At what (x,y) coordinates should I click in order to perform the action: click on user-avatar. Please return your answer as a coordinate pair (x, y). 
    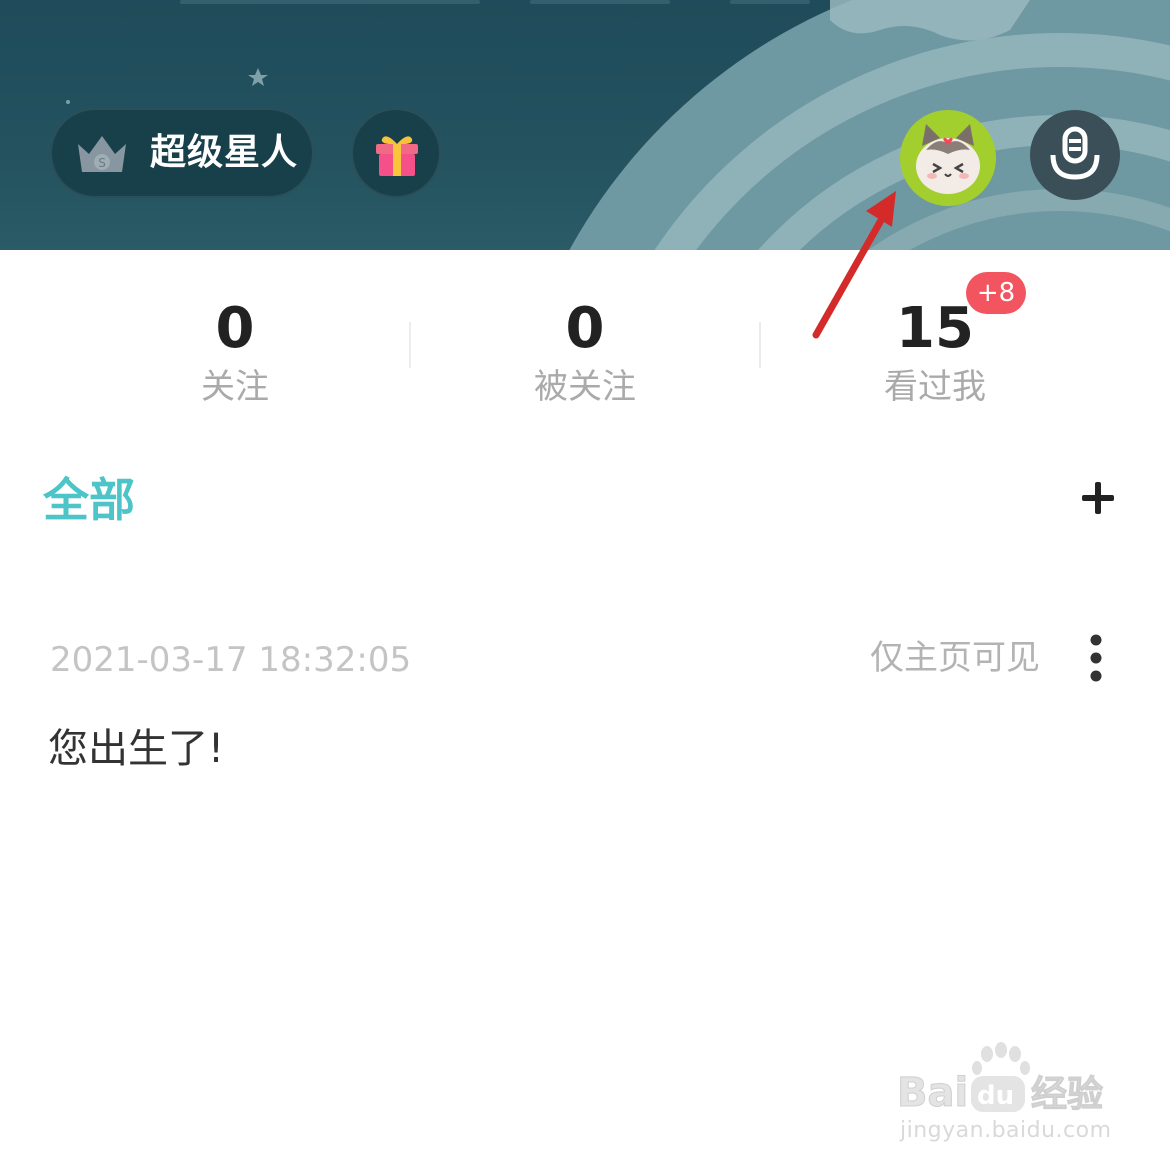
    Looking at the image, I should click on (948, 158).